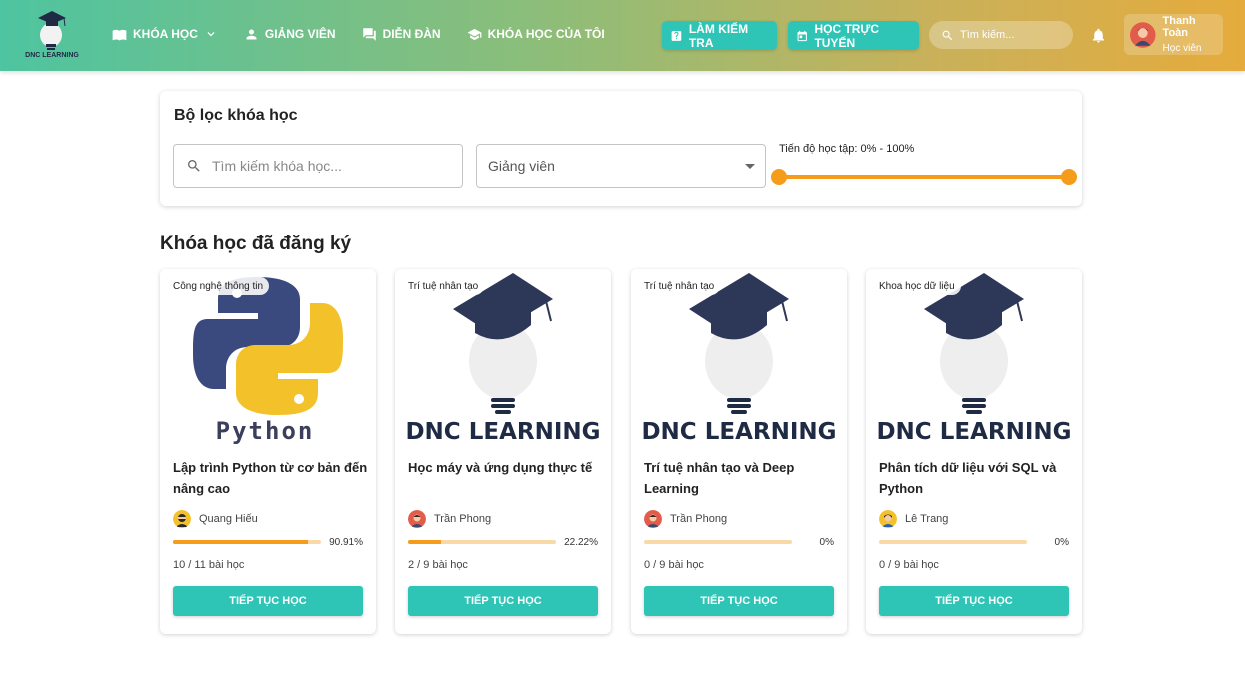  Describe the element at coordinates (1143, 34) in the screenshot. I see `avatar` at that location.